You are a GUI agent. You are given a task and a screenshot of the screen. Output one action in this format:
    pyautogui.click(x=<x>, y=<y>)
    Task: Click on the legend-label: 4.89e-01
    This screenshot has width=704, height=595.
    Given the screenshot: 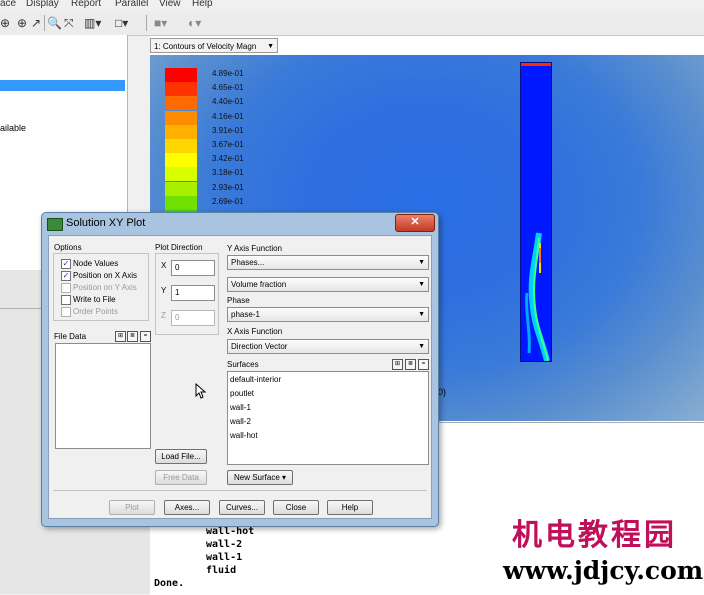 What is the action you would take?
    pyautogui.click(x=228, y=73)
    